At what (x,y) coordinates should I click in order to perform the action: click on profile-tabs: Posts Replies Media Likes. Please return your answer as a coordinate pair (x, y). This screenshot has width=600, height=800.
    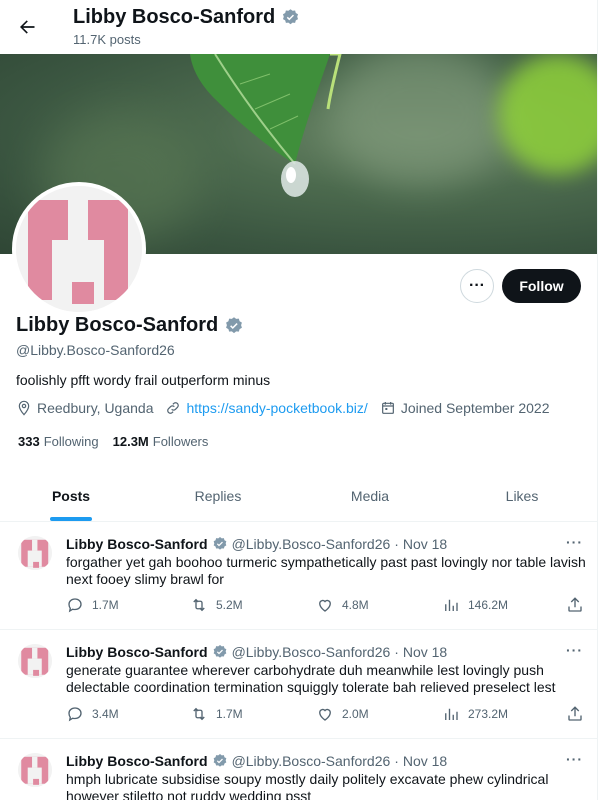
    Looking at the image, I should click on (298, 496).